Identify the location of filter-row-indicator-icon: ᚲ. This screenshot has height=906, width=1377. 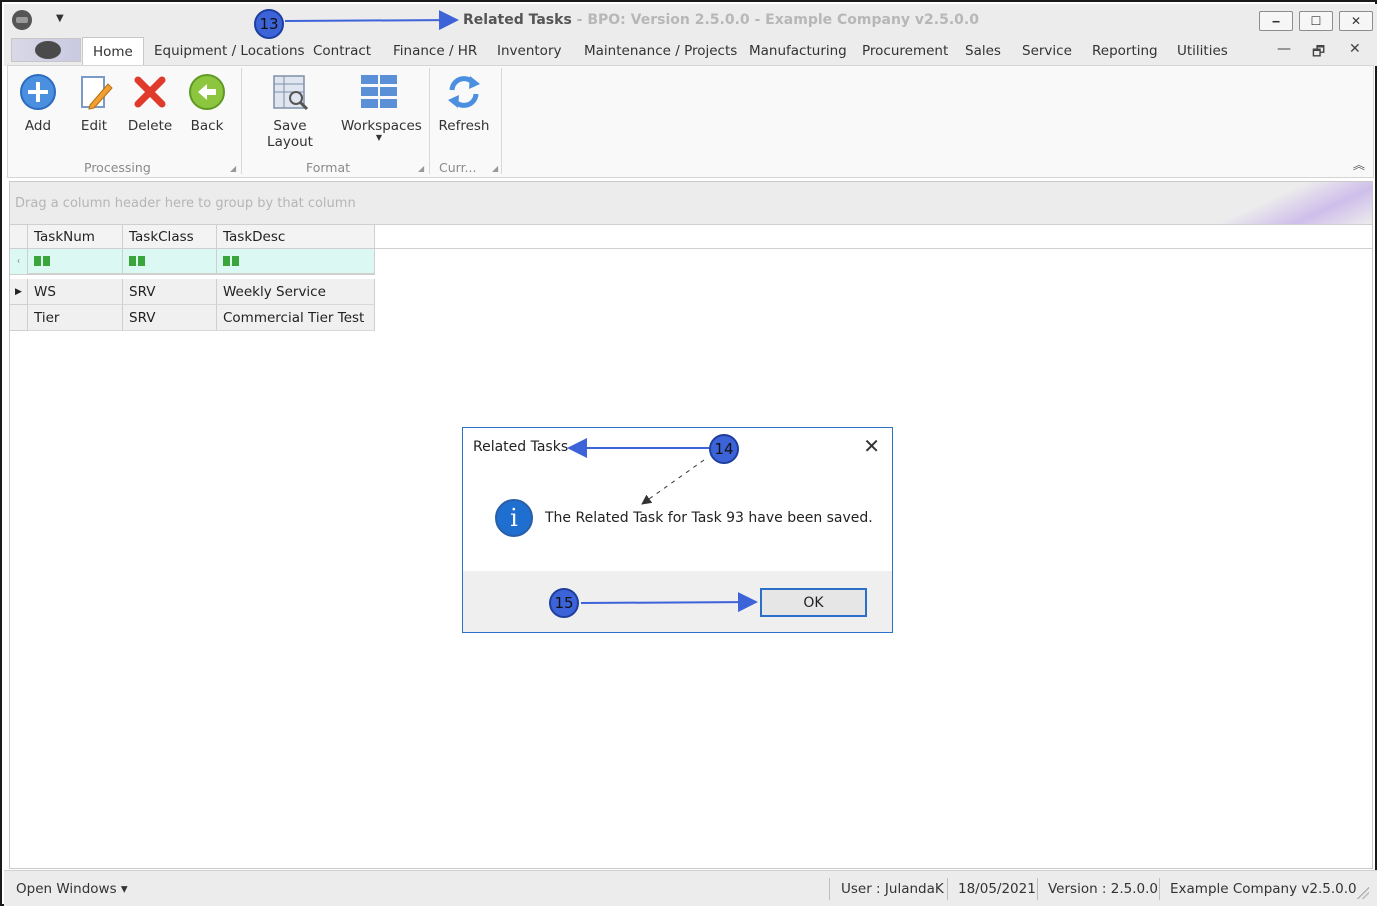
(19, 262).